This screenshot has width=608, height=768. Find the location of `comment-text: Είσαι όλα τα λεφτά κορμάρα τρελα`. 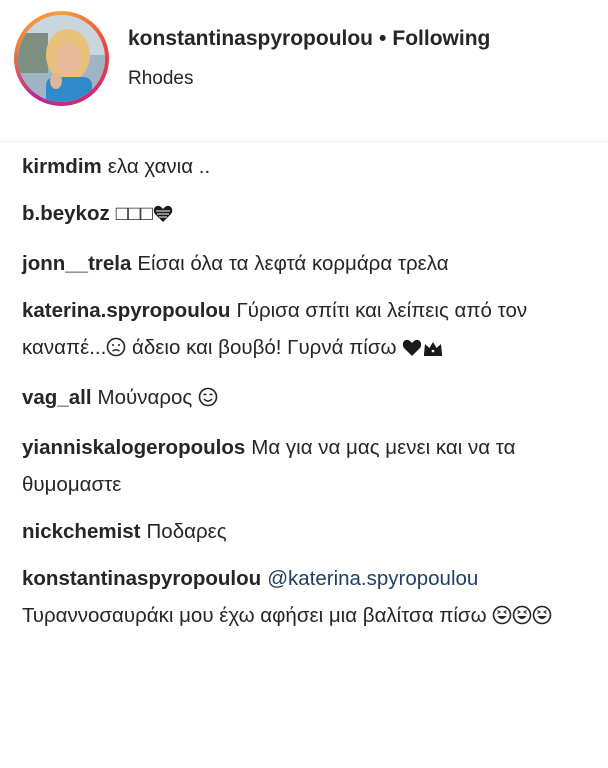

comment-text: Είσαι όλα τα λεφτά κορμάρα τρελα is located at coordinates (293, 263).